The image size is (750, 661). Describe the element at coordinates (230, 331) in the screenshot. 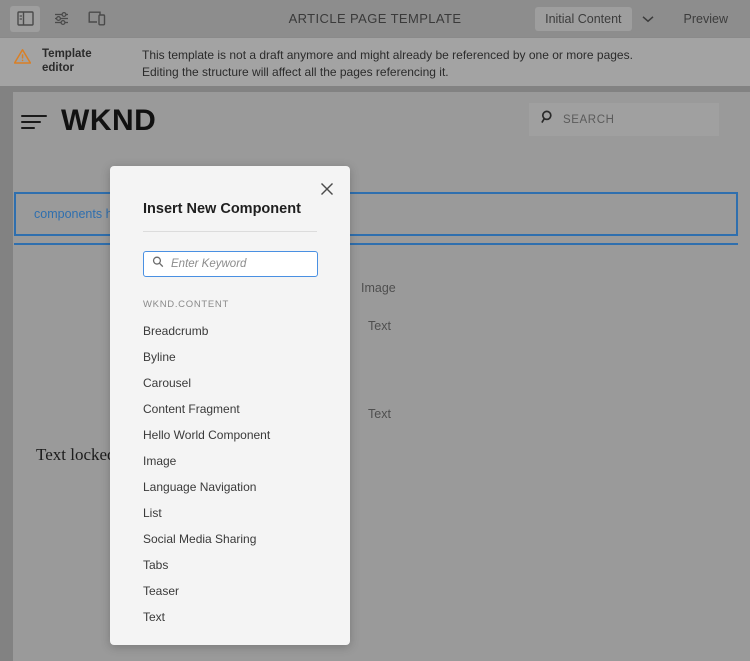

I see `list-item: Breadcrumb` at that location.